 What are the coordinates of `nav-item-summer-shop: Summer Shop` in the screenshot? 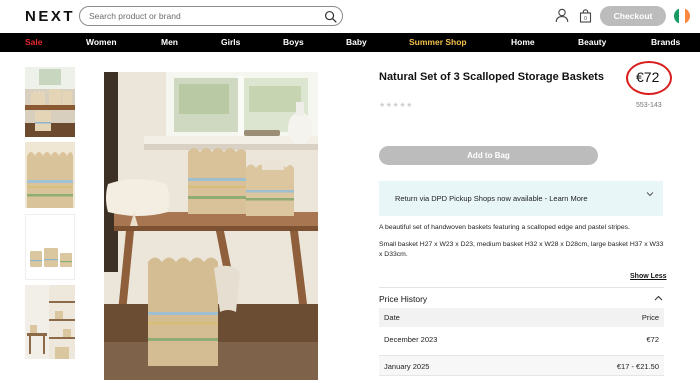 It's located at (438, 42).